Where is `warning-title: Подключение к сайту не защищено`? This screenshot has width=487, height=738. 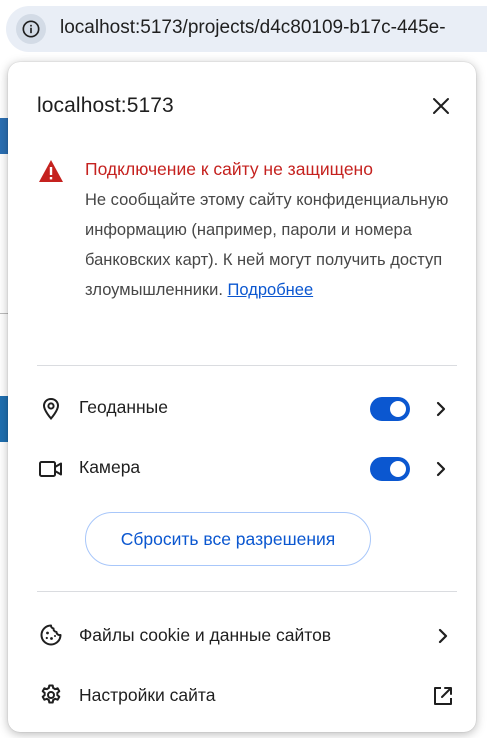
warning-title: Подключение к сайту не защищено is located at coordinates (229, 169).